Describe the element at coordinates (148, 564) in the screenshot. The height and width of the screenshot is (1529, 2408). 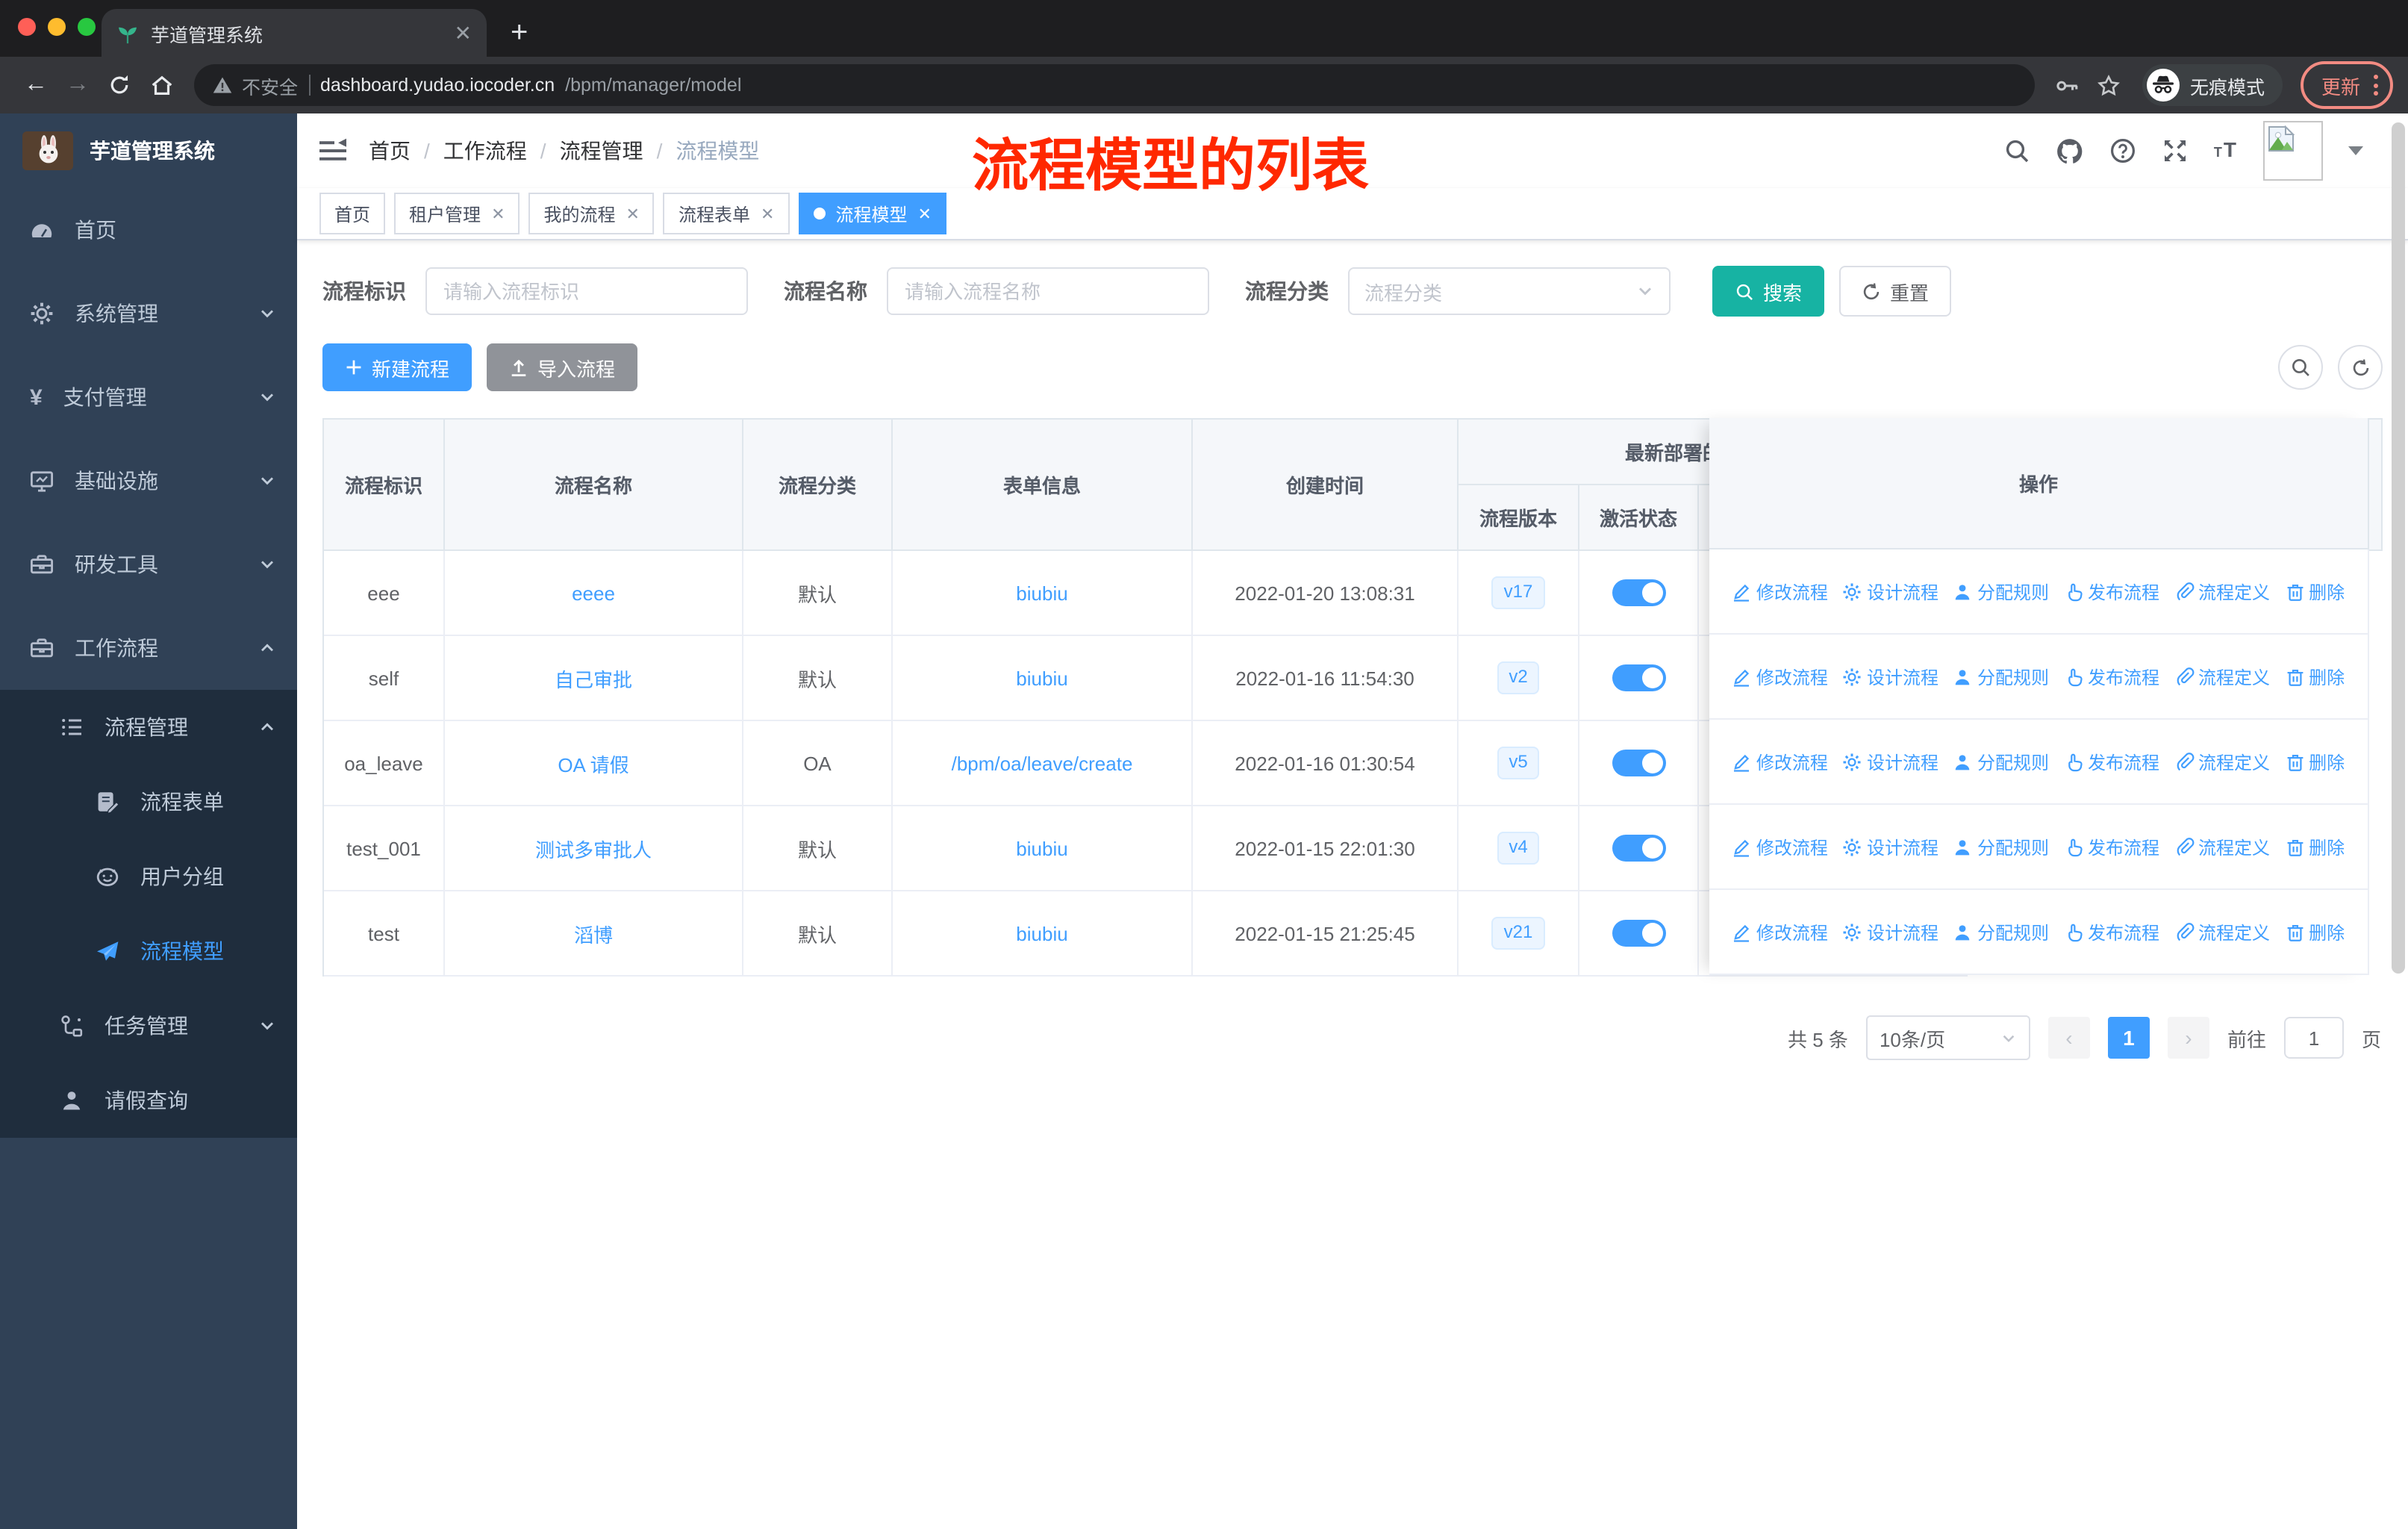
I see `sidebar-item-devtools: 研发工具` at that location.